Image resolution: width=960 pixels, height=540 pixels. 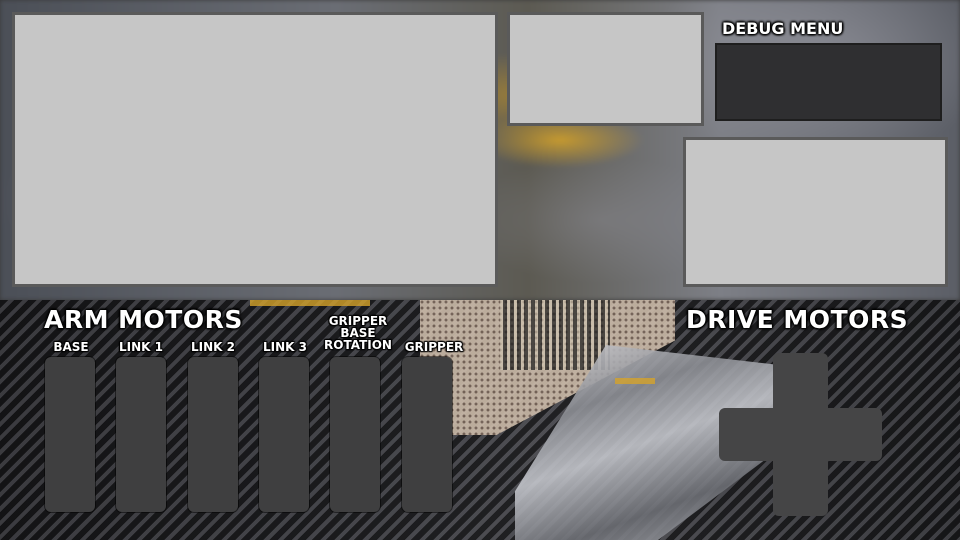 I want to click on motor-label-gripper: GRIPPER, so click(x=434, y=347).